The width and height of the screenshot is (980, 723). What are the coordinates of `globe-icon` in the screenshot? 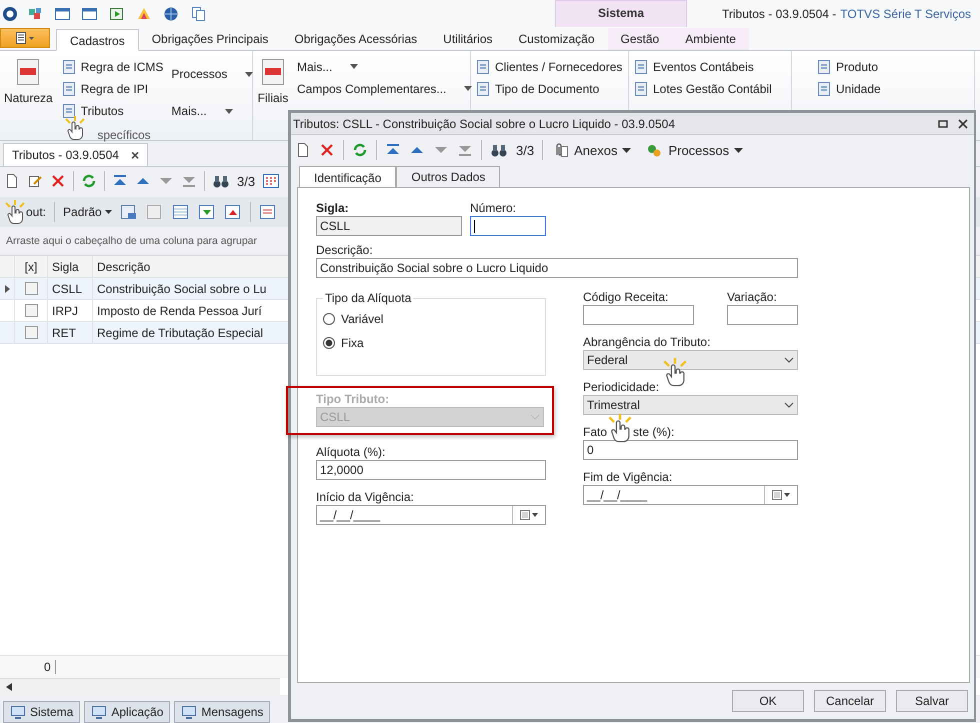 It's located at (171, 14).